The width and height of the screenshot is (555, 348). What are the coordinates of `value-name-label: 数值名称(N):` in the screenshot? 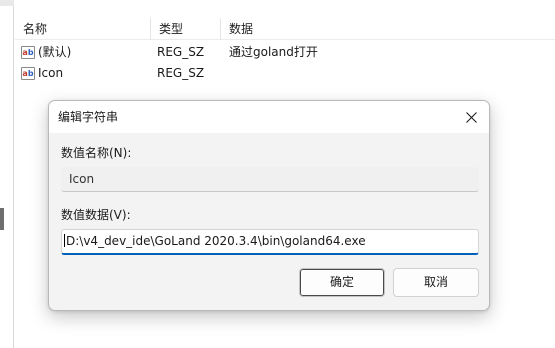 It's located at (96, 153).